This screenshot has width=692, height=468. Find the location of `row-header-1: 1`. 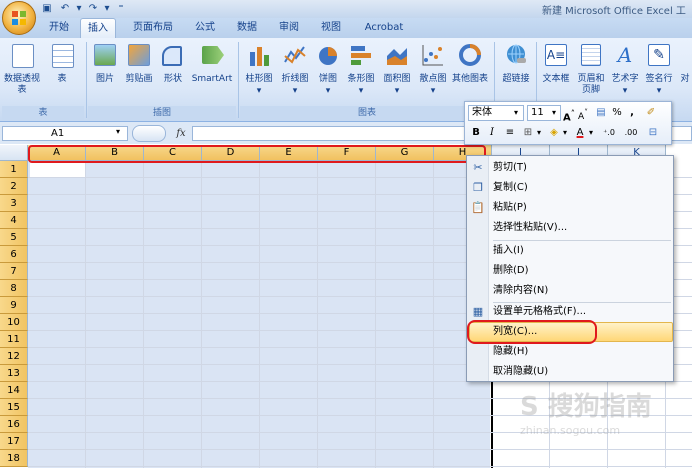

row-header-1: 1 is located at coordinates (14, 169).